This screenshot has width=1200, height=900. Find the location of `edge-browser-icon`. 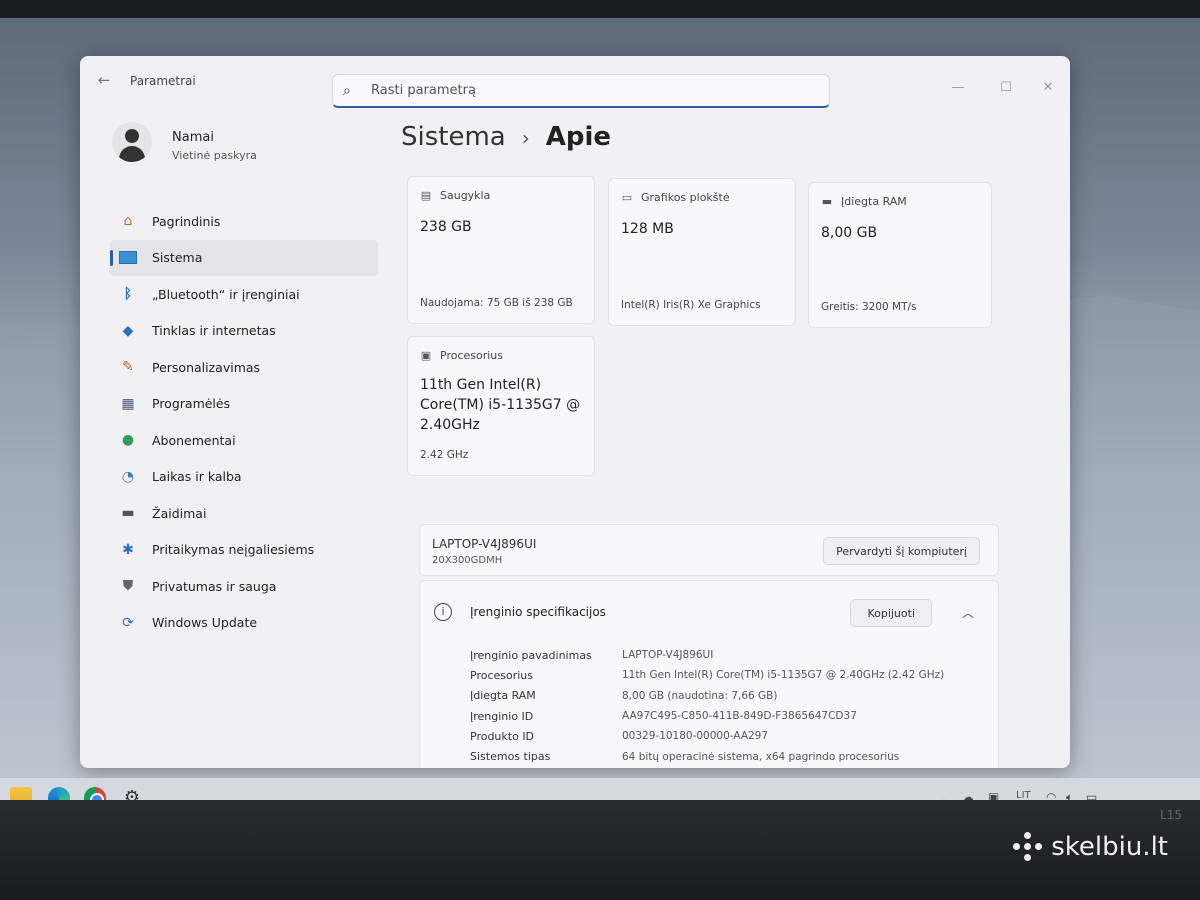

edge-browser-icon is located at coordinates (59, 793).